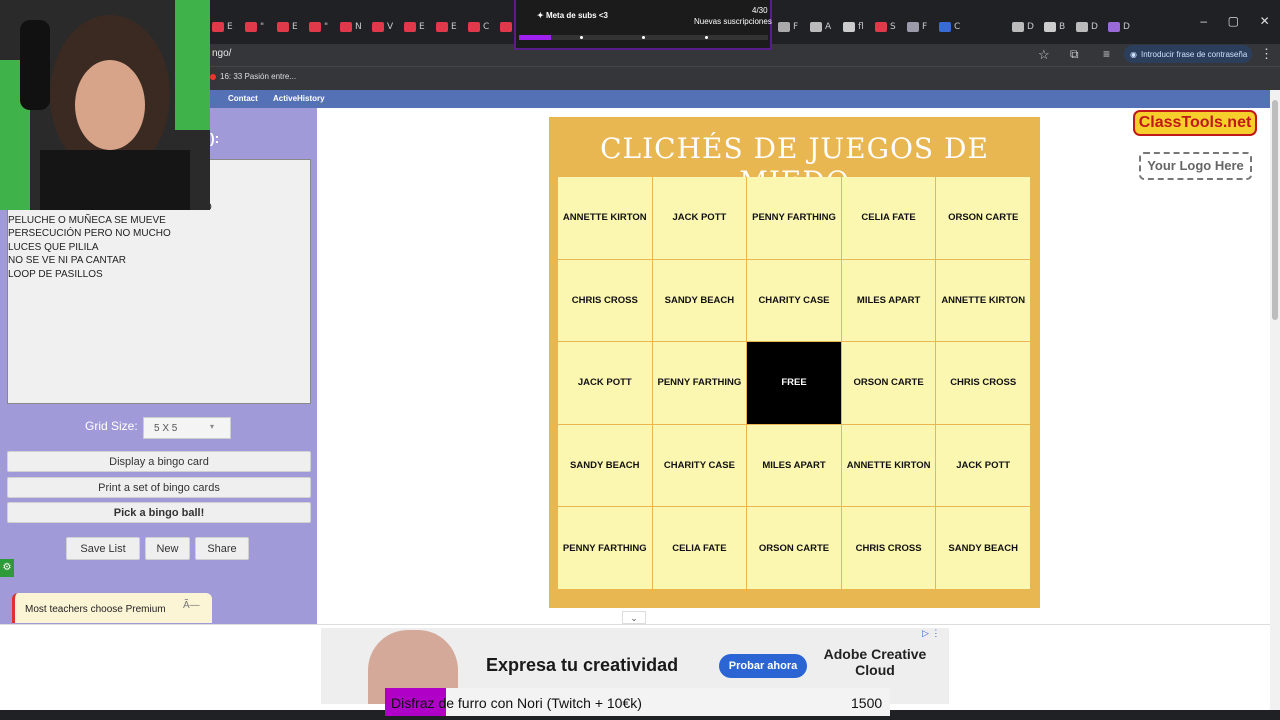 Image resolution: width=1280 pixels, height=720 pixels. What do you see at coordinates (103, 548) in the screenshot?
I see `save-list-button: Save List` at bounding box center [103, 548].